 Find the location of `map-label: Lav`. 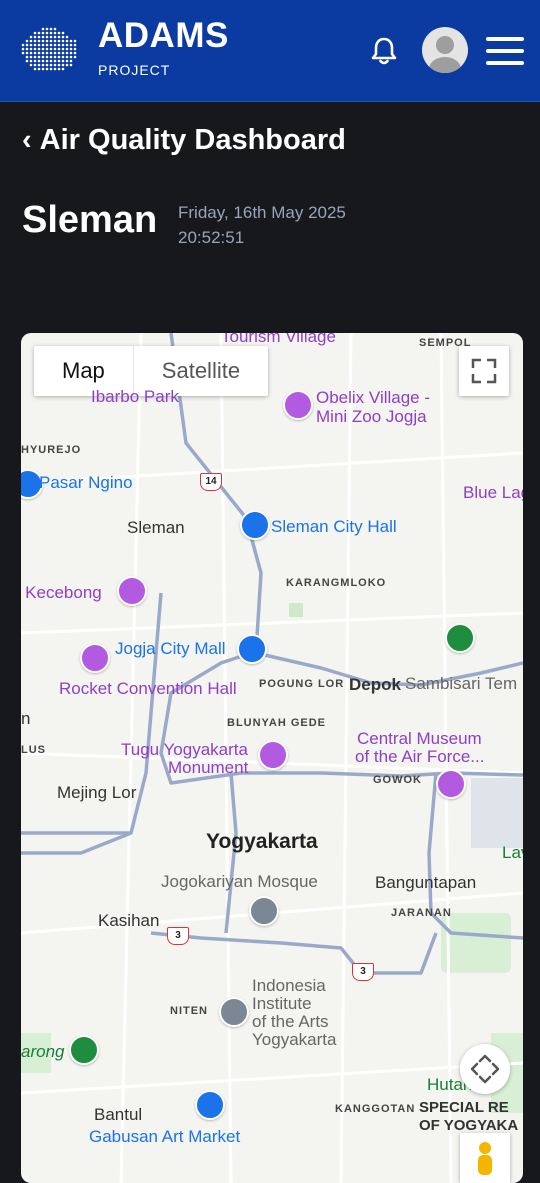

map-label: Lav is located at coordinates (512, 852).